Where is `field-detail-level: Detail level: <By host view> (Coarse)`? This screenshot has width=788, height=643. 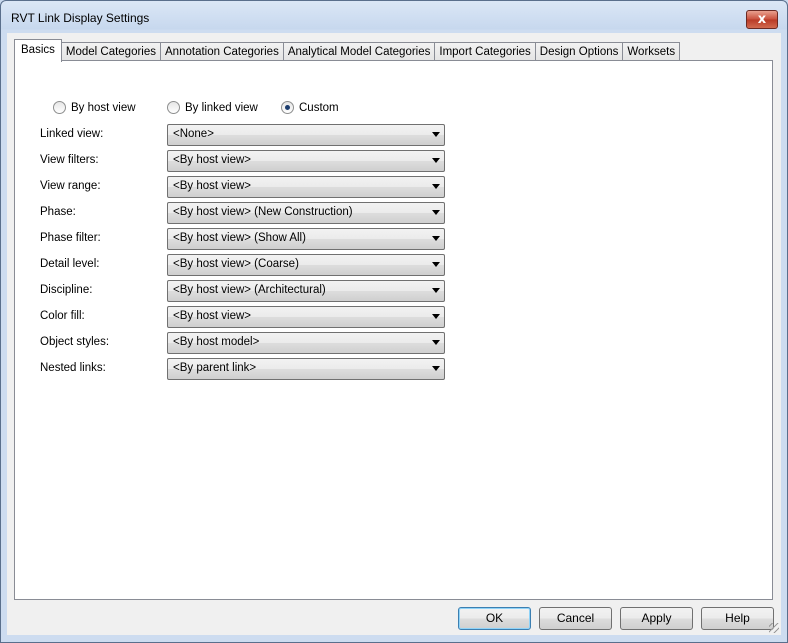 field-detail-level: Detail level: <By host view> (Coarse) is located at coordinates (250, 265).